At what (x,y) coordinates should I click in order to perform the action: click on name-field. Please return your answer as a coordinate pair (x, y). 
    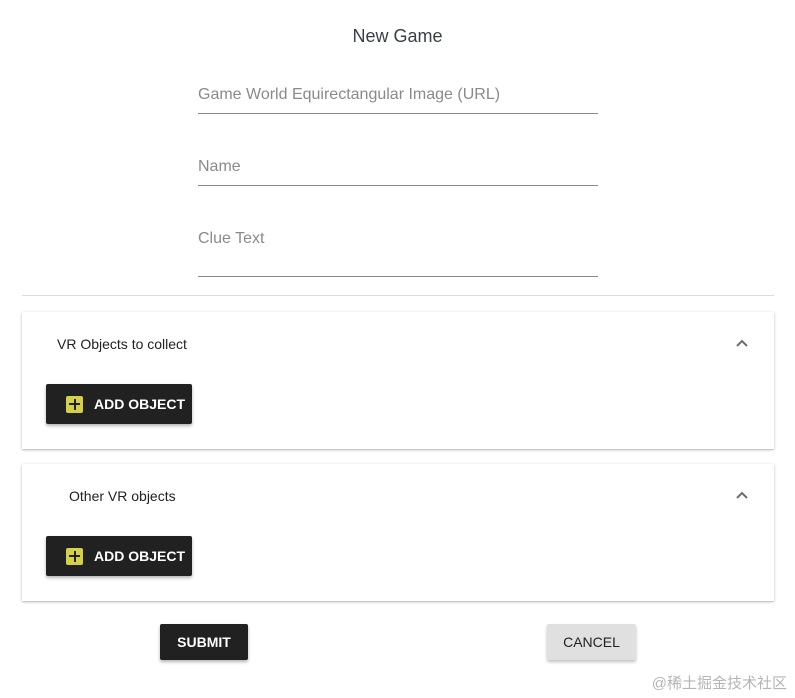
    Looking at the image, I should click on (398, 172).